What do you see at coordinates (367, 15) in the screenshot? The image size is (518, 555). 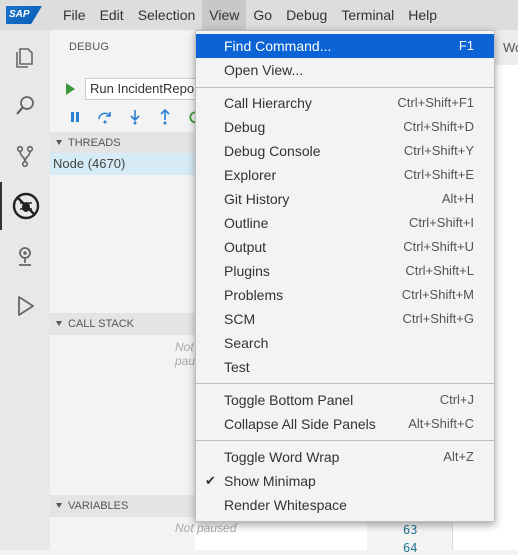 I see `menu-terminal: Terminal` at bounding box center [367, 15].